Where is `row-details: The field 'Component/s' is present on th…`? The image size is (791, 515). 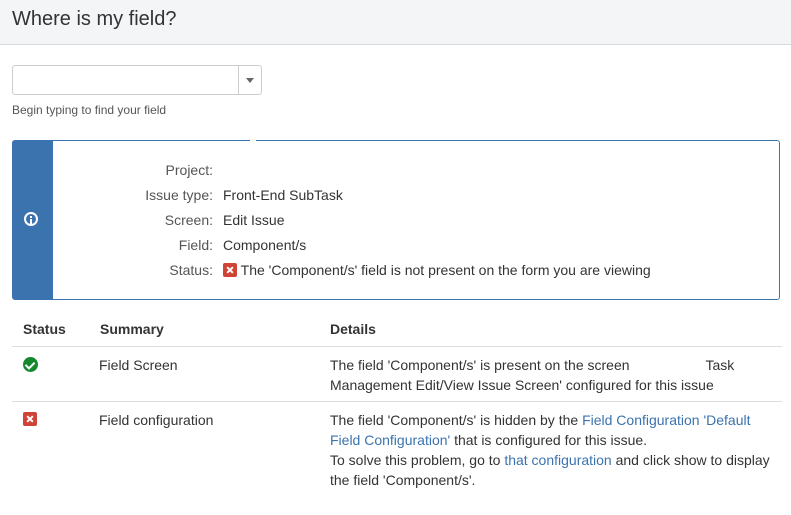
row-details: The field 'Component/s' is present on th… is located at coordinates (550, 375).